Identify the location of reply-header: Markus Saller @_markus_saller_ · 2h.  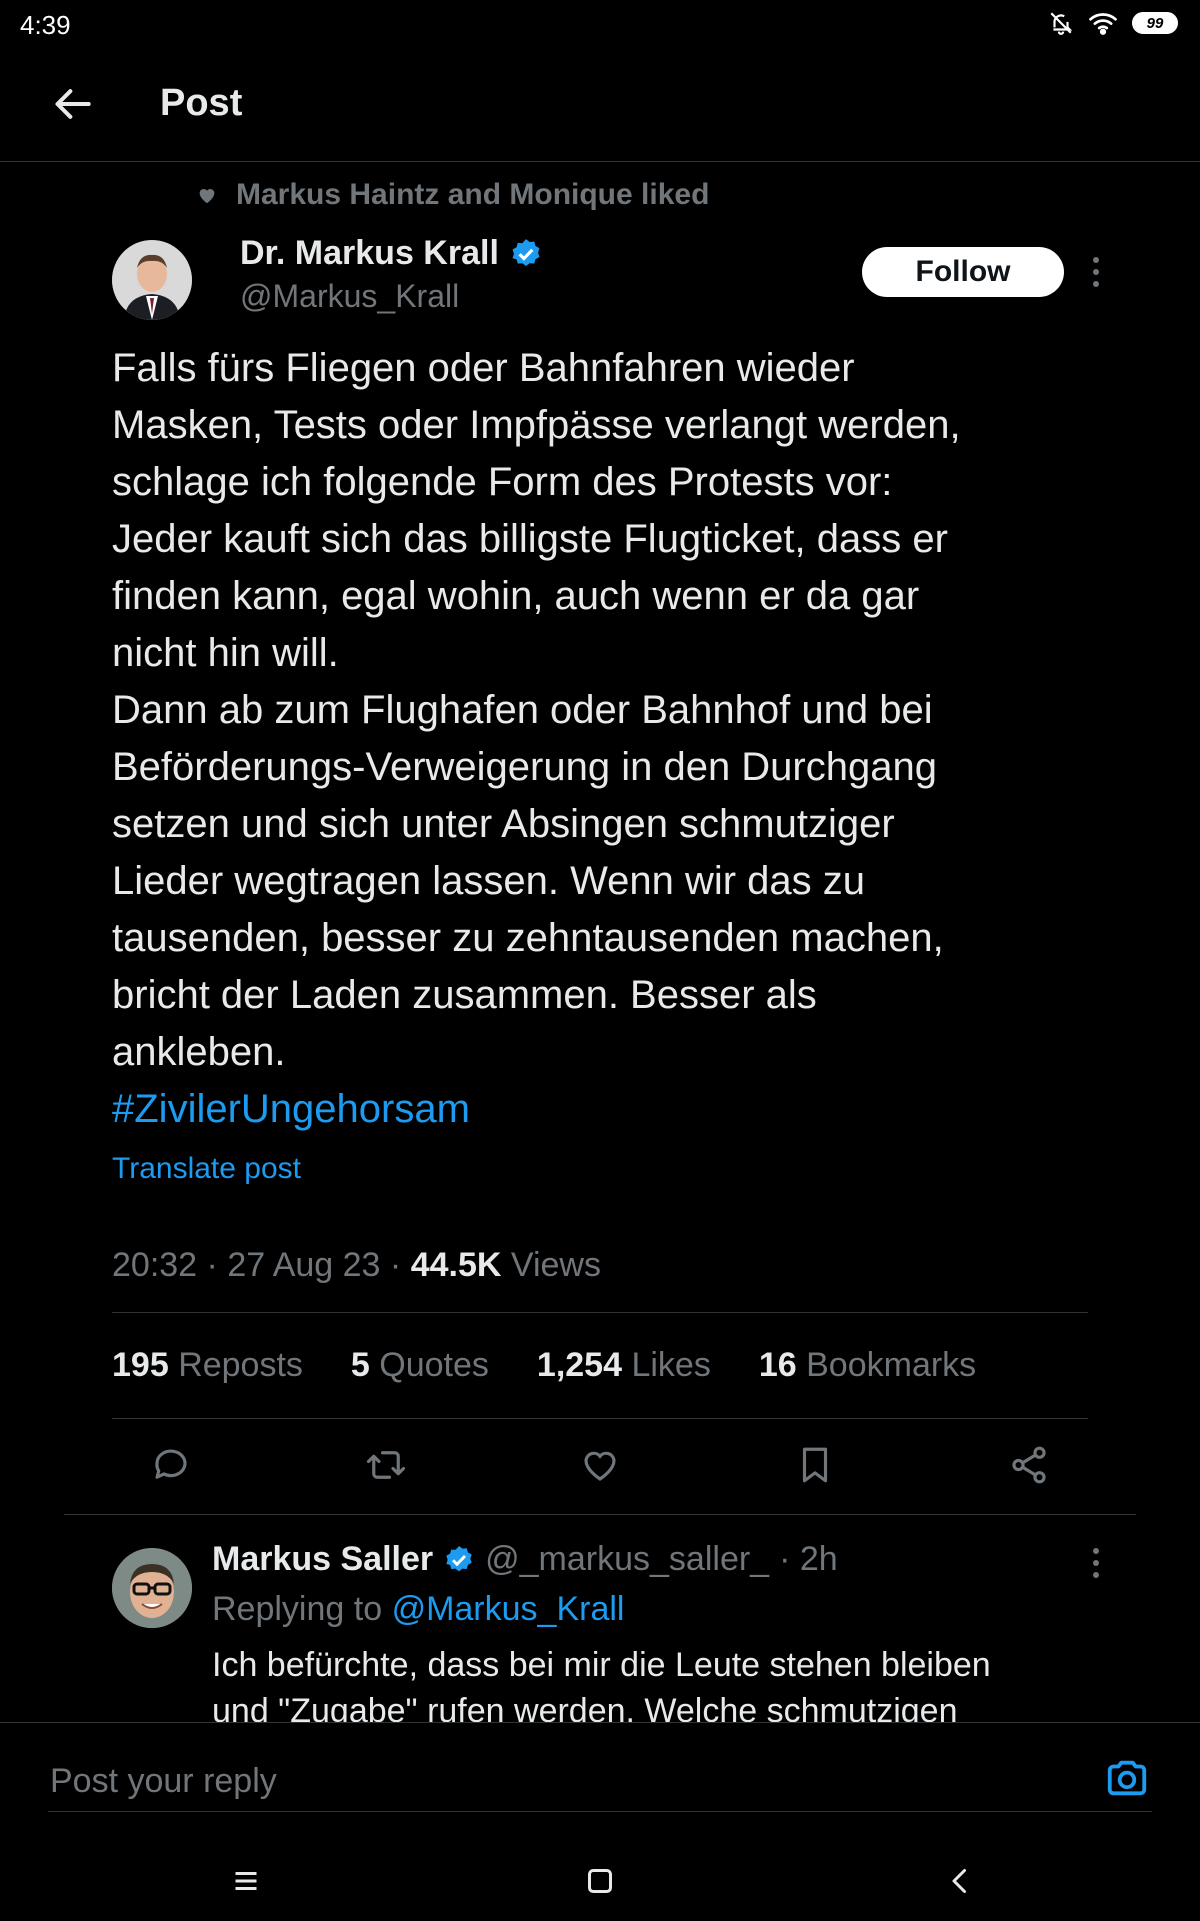
(525, 1559).